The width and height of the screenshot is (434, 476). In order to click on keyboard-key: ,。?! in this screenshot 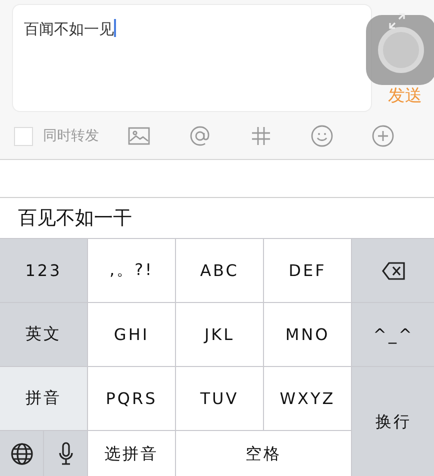, I will do `click(131, 270)`.